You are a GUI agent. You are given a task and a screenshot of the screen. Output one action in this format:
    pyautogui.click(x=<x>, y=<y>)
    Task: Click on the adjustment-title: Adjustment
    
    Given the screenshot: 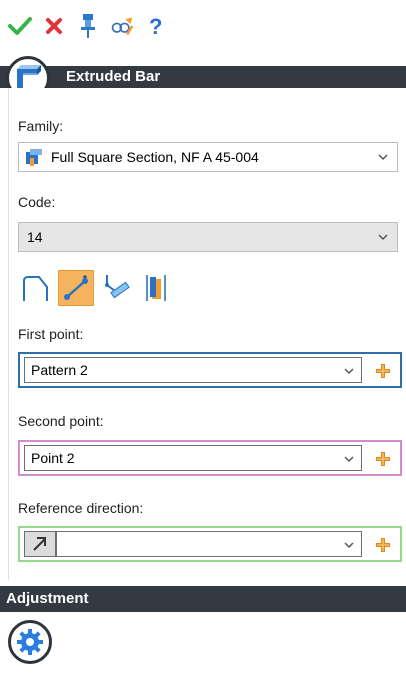 What is the action you would take?
    pyautogui.click(x=47, y=598)
    